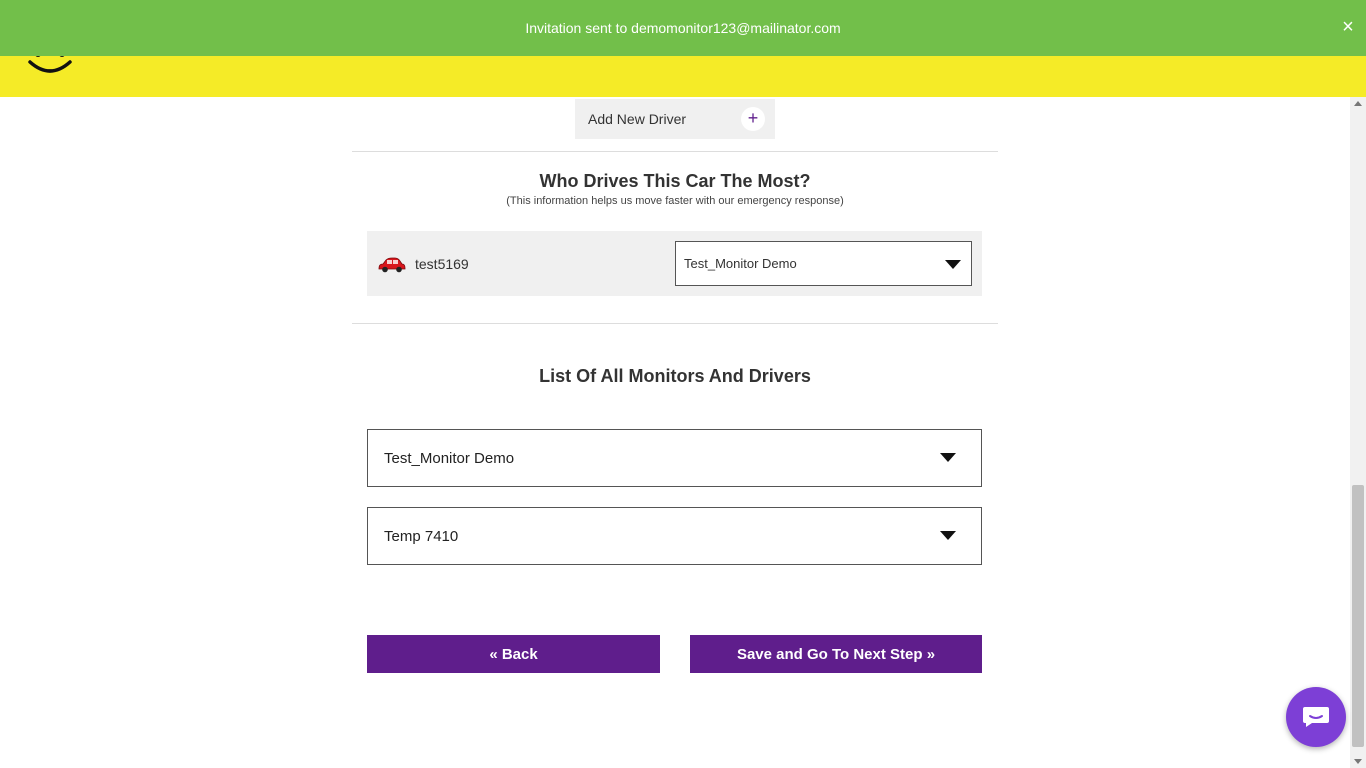  I want to click on monitor-driver-item: Test_Monitor Demo, so click(674, 458).